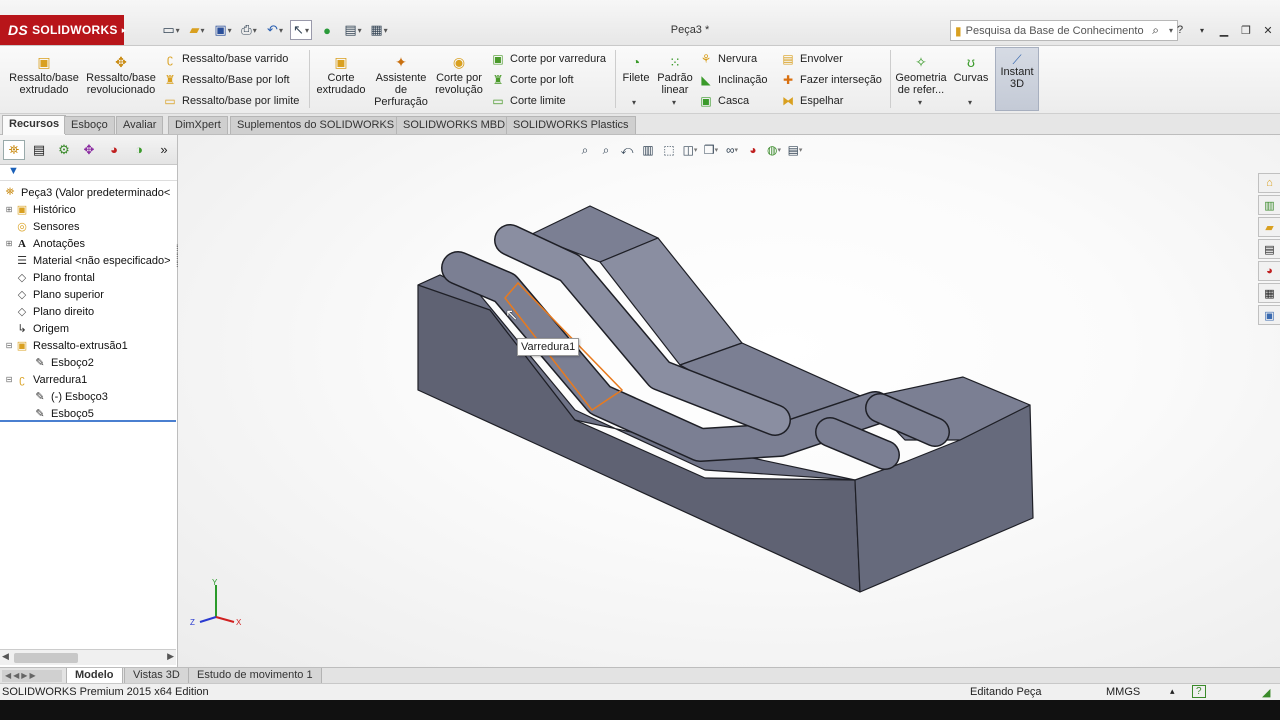 The image size is (1280, 720). I want to click on horizontal-scrollbar: ◀ ▶, so click(88, 657).